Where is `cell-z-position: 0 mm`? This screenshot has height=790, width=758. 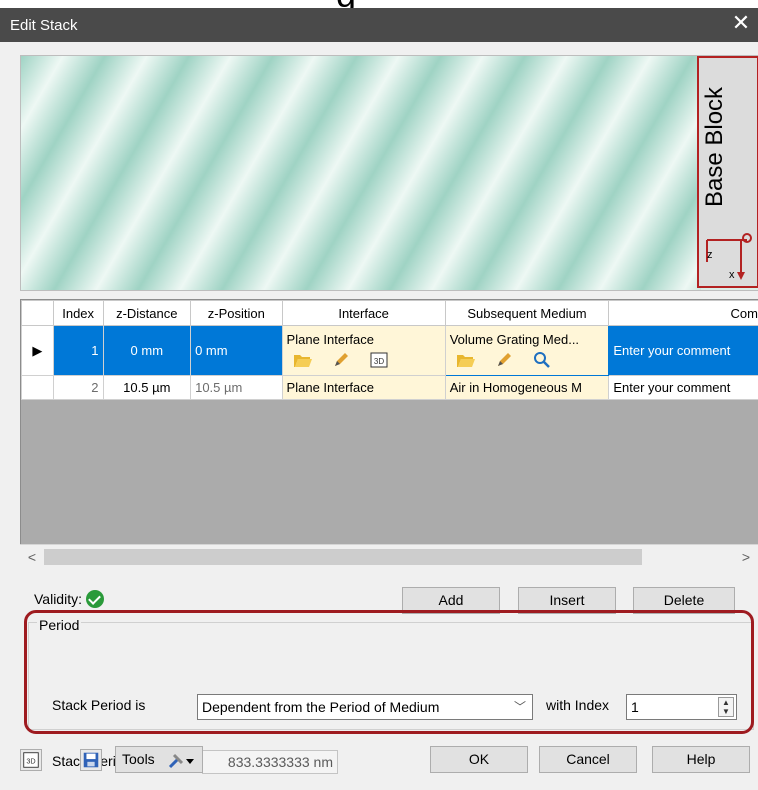 cell-z-position: 0 mm is located at coordinates (236, 350).